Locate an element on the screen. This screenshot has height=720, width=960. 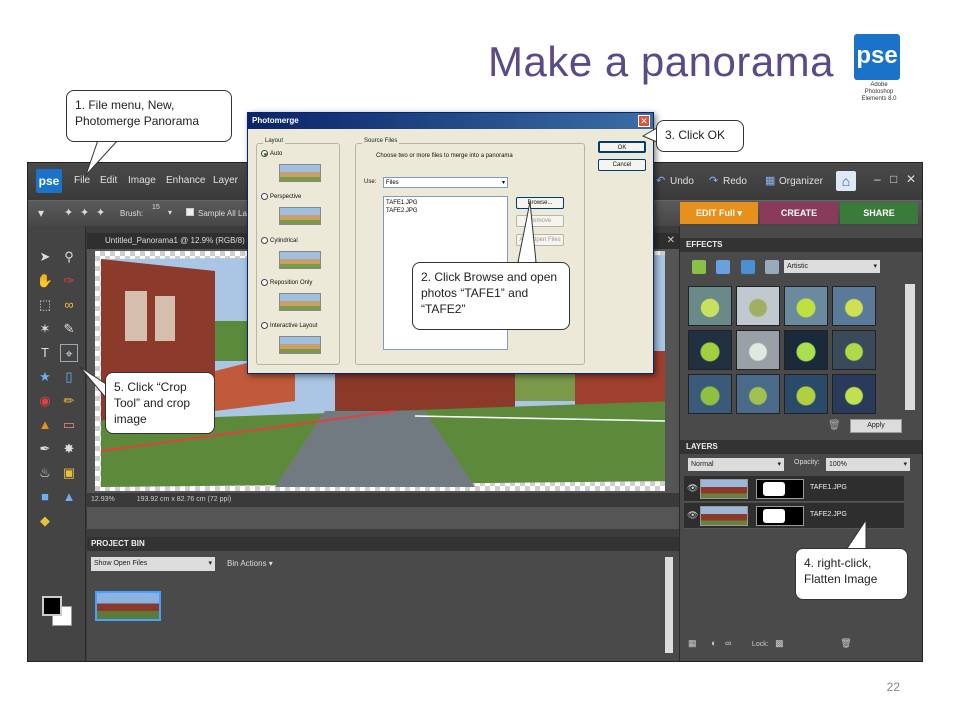
tab-edit-full: EDIT Full ▾ is located at coordinates (719, 213).